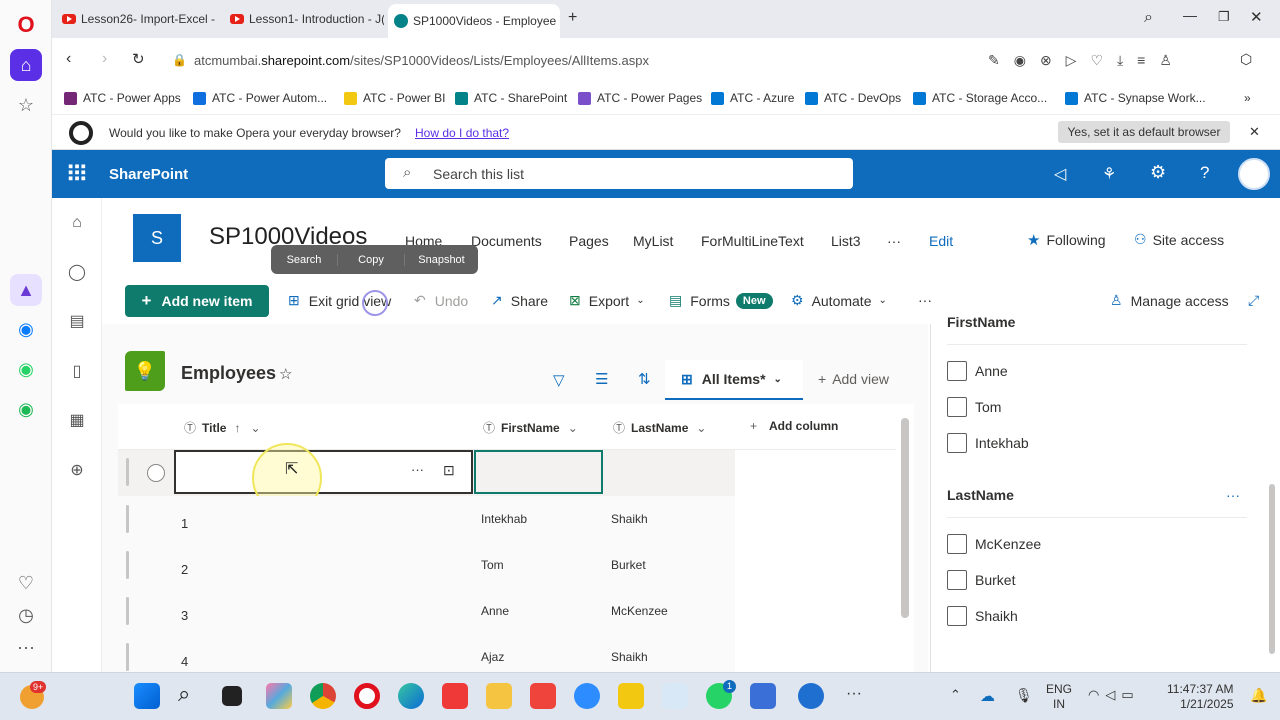 The width and height of the screenshot is (1280, 720). Describe the element at coordinates (1247, 98) in the screenshot. I see `bookmarks-overflow-icon: »` at that location.